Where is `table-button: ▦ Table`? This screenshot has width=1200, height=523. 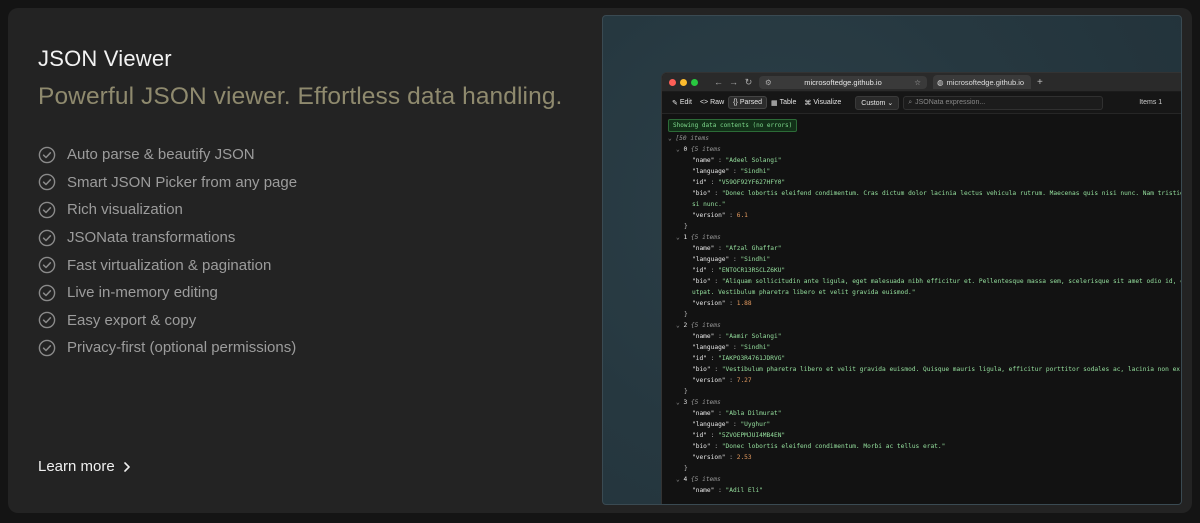 table-button: ▦ Table is located at coordinates (783, 103).